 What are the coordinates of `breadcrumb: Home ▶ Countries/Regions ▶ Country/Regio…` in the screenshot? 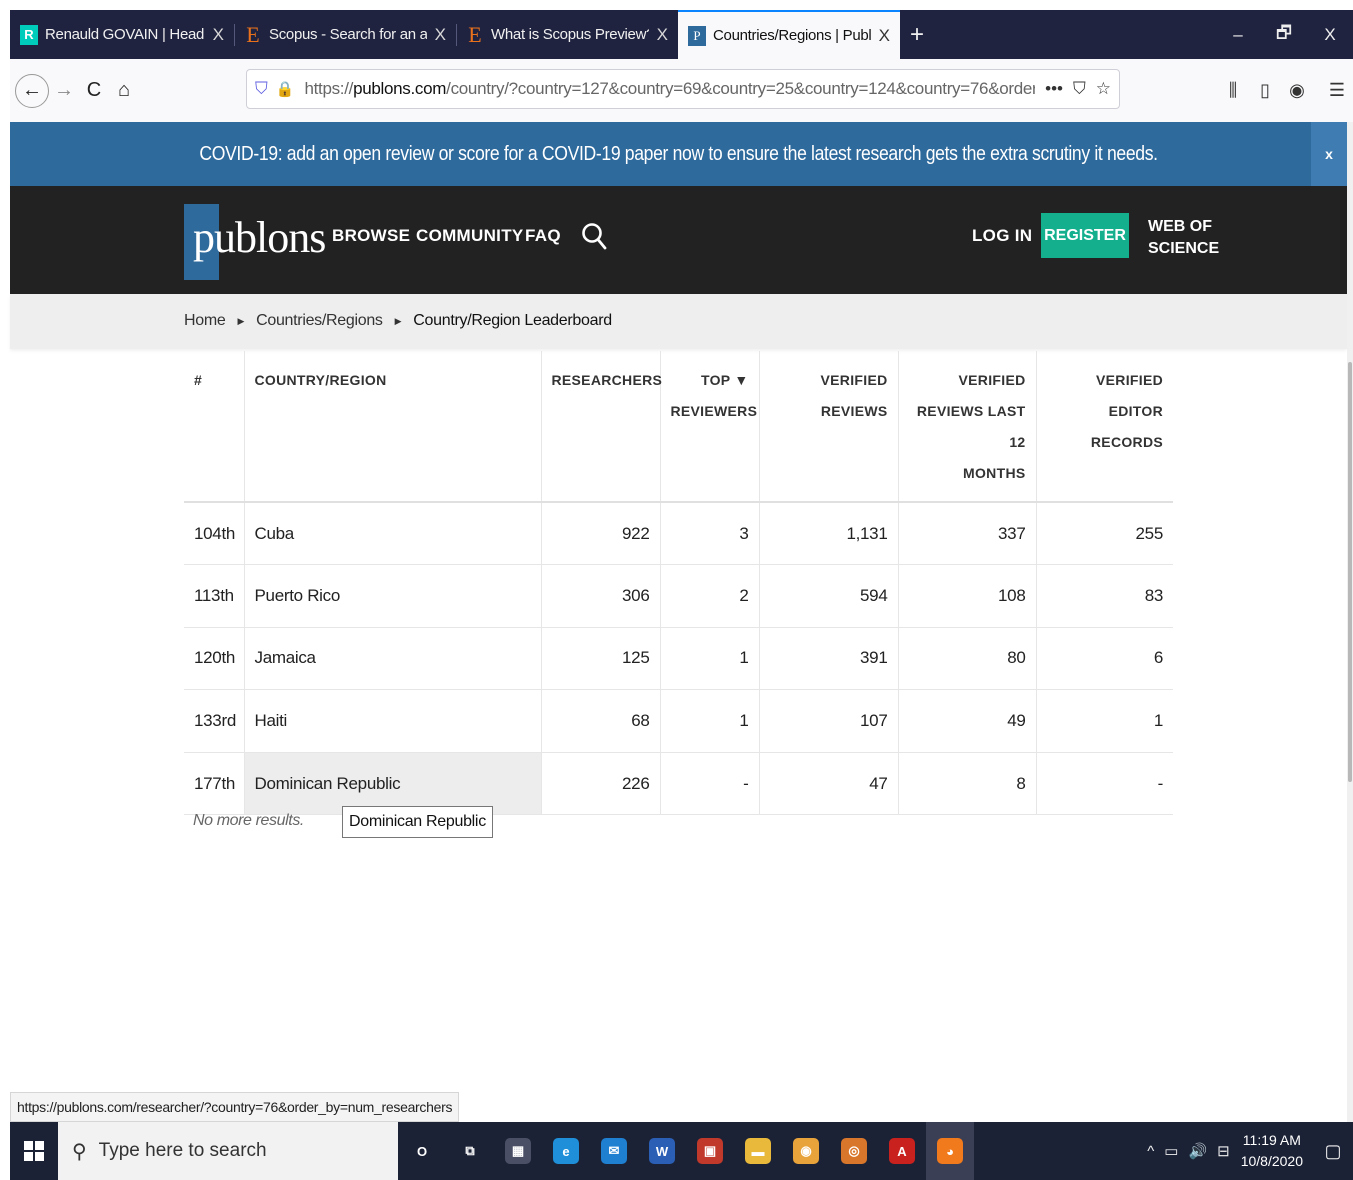 It's located at (398, 321).